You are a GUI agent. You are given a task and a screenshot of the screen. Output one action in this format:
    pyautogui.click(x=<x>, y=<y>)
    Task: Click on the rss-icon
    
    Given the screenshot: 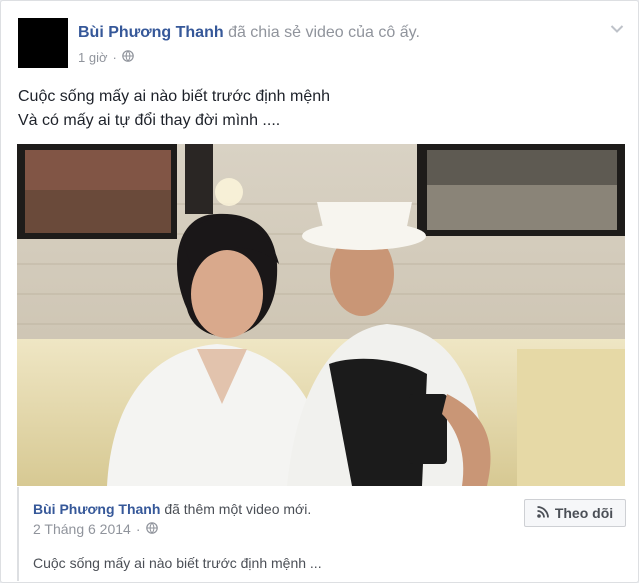 What is the action you would take?
    pyautogui.click(x=543, y=513)
    